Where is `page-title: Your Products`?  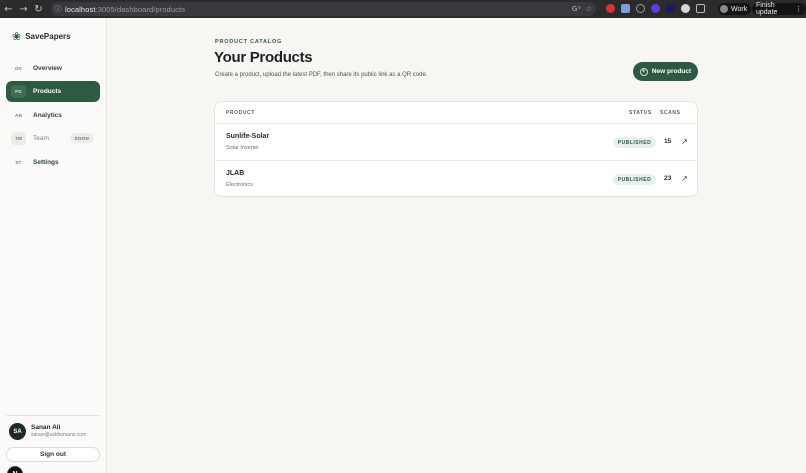 page-title: Your Products is located at coordinates (263, 57).